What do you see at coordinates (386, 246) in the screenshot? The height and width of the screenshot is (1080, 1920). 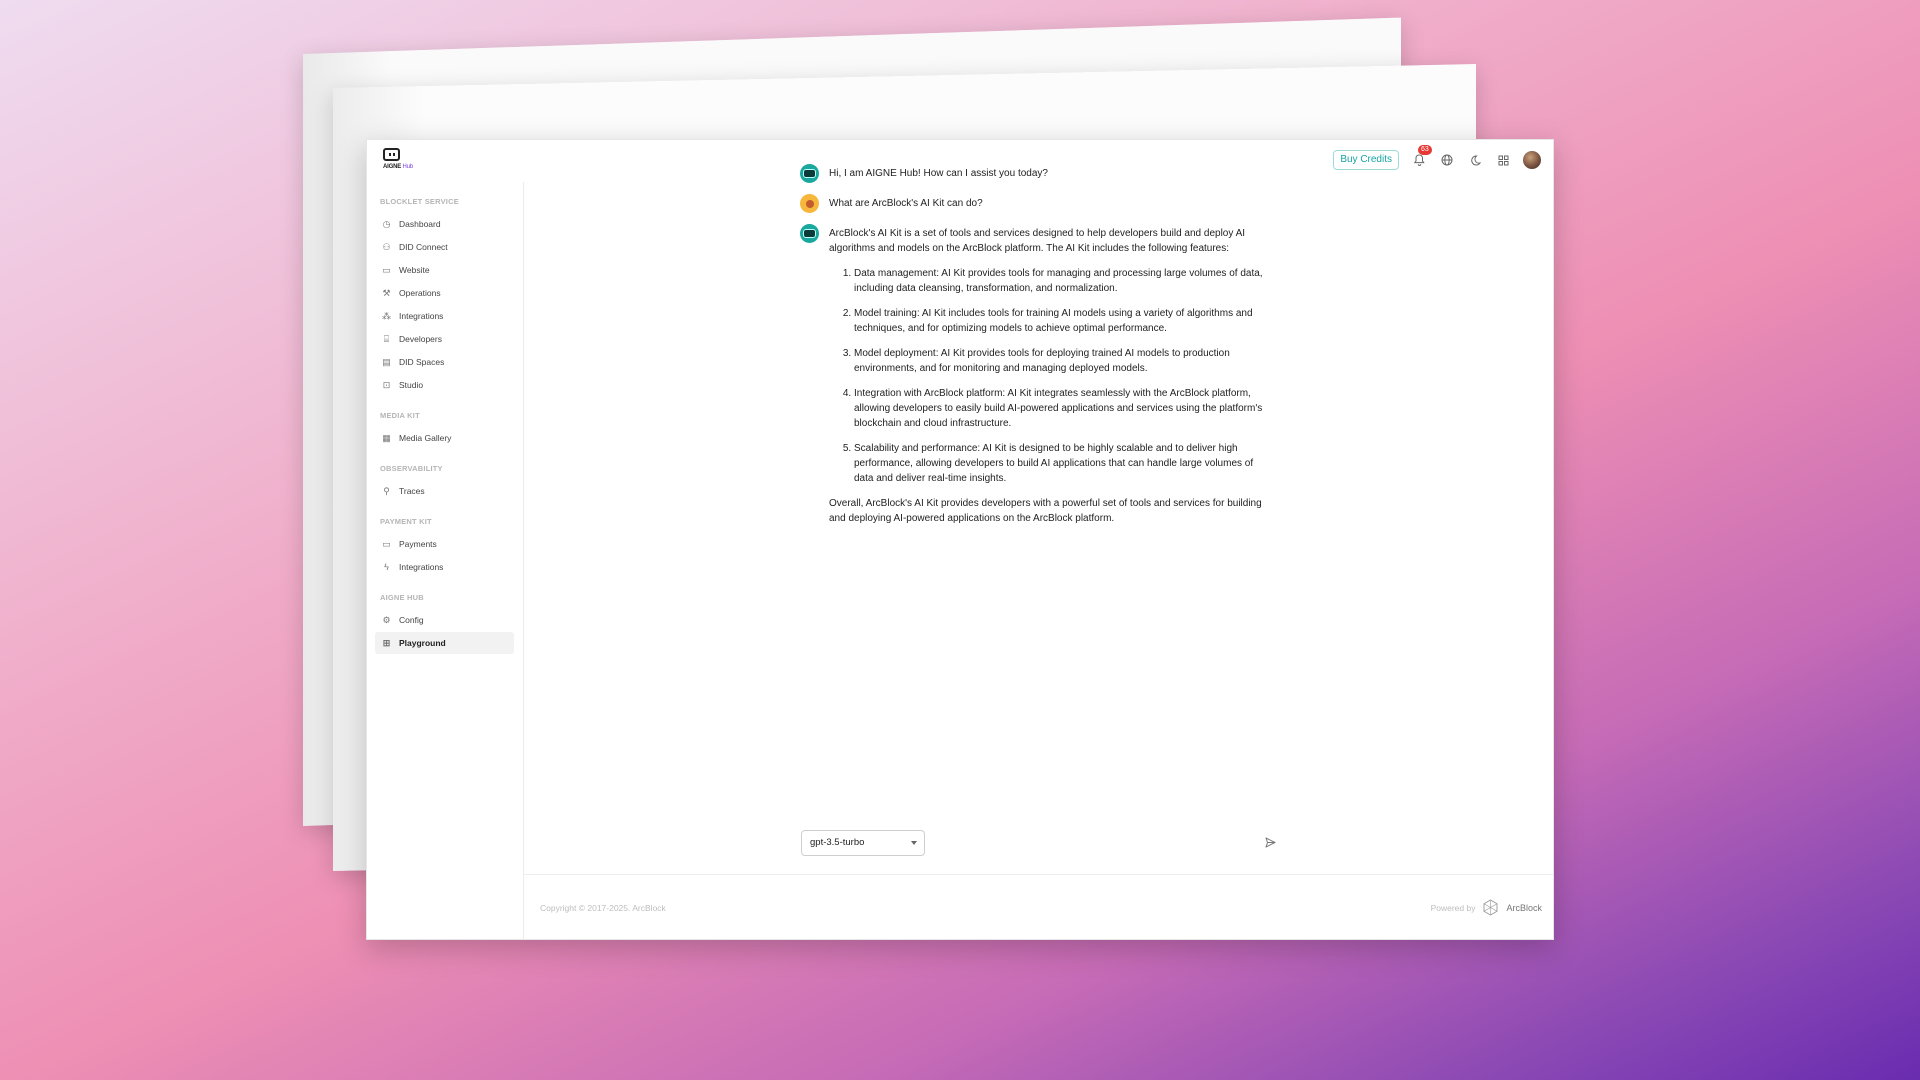 I see `users-icon: ⚇` at bounding box center [386, 246].